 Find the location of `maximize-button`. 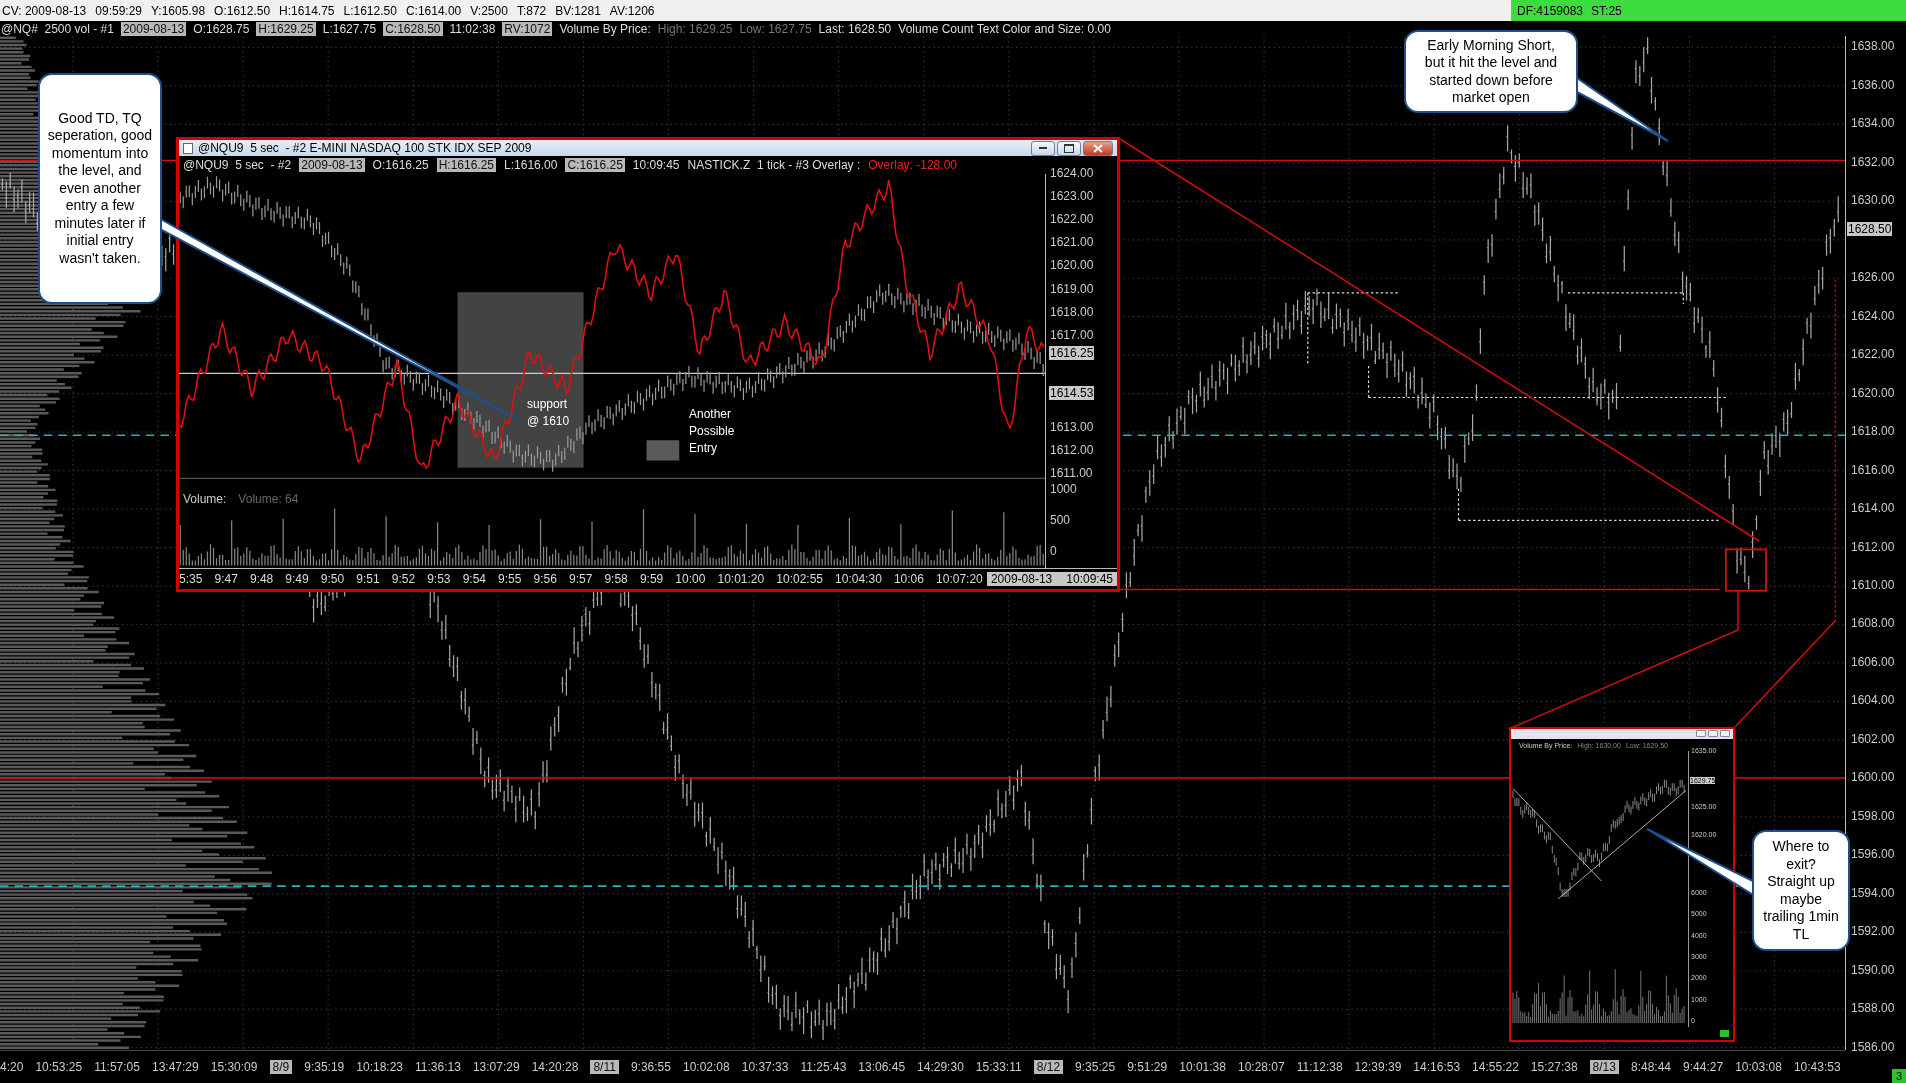

maximize-button is located at coordinates (1069, 148).